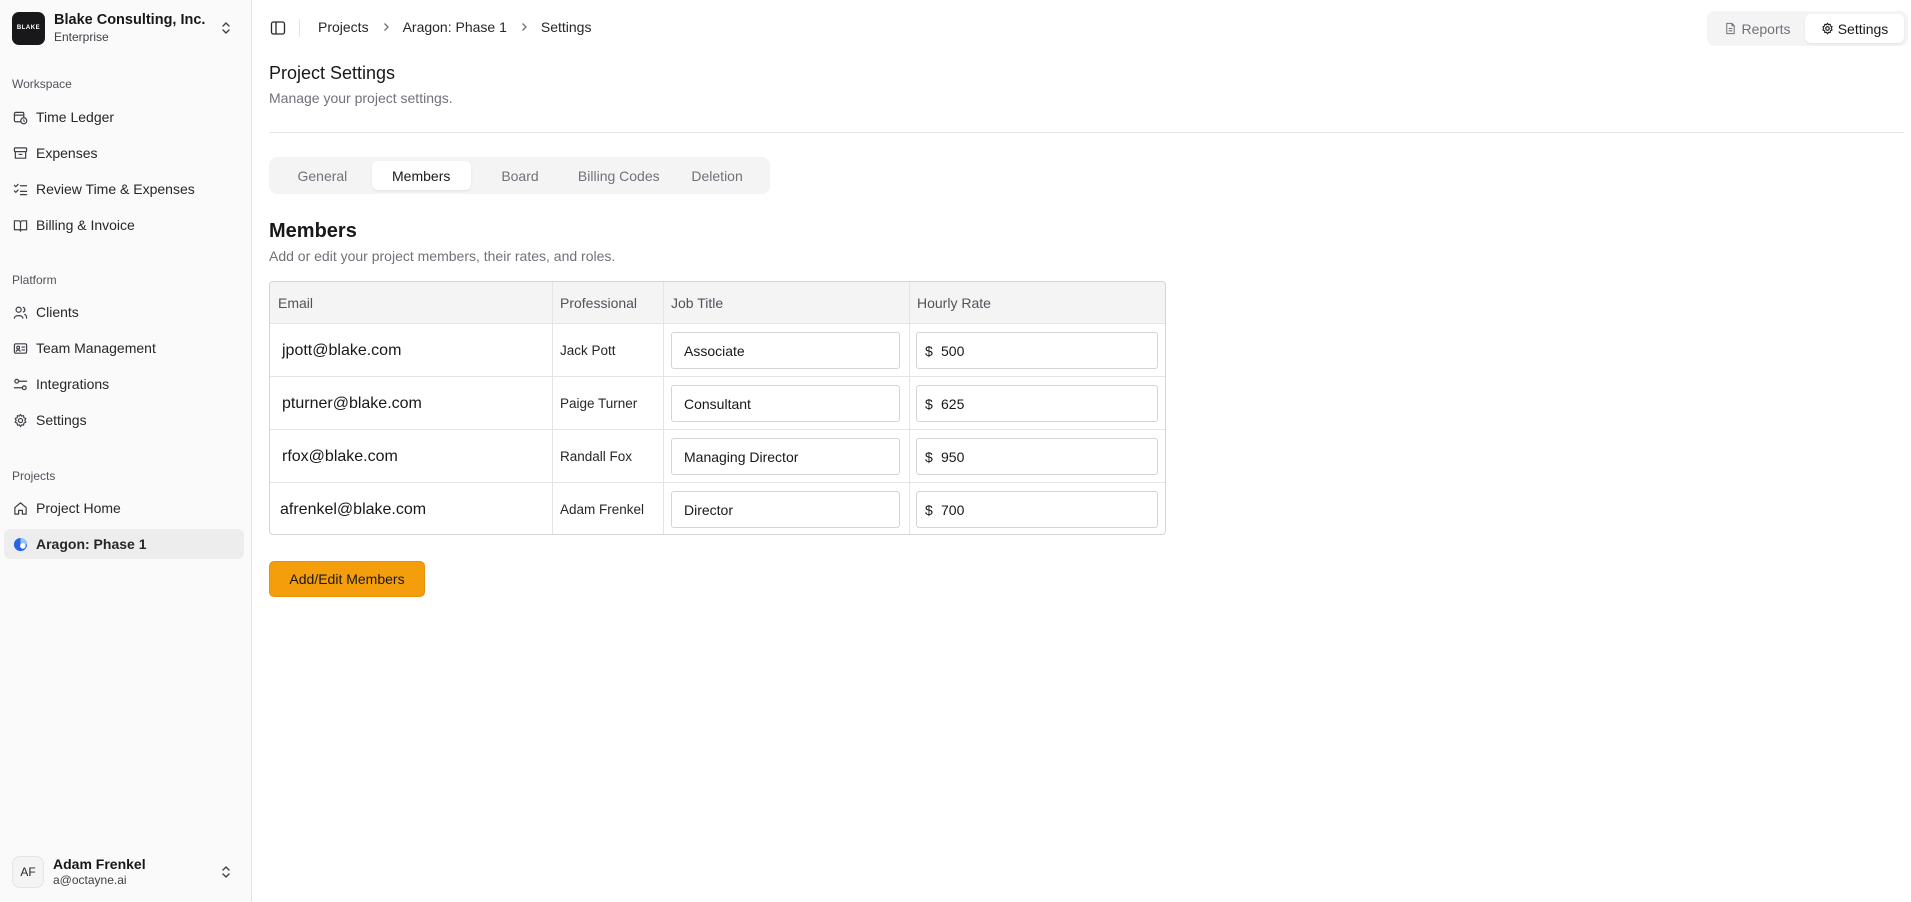 The width and height of the screenshot is (1911, 902). I want to click on column-header-professional: Professional, so click(599, 303).